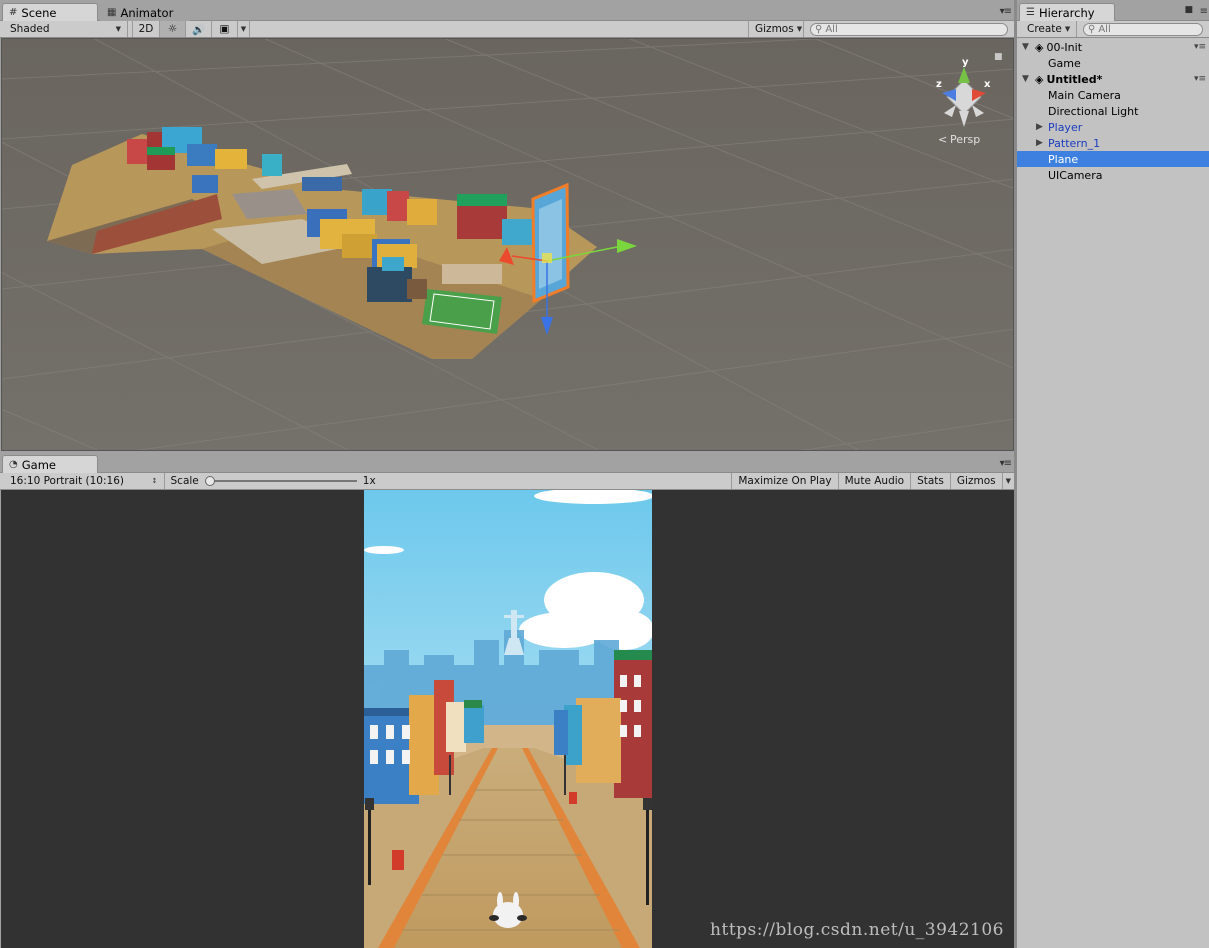  Describe the element at coordinates (1064, 47) in the screenshot. I see `hierarchy-item-label: 00-Init` at that location.